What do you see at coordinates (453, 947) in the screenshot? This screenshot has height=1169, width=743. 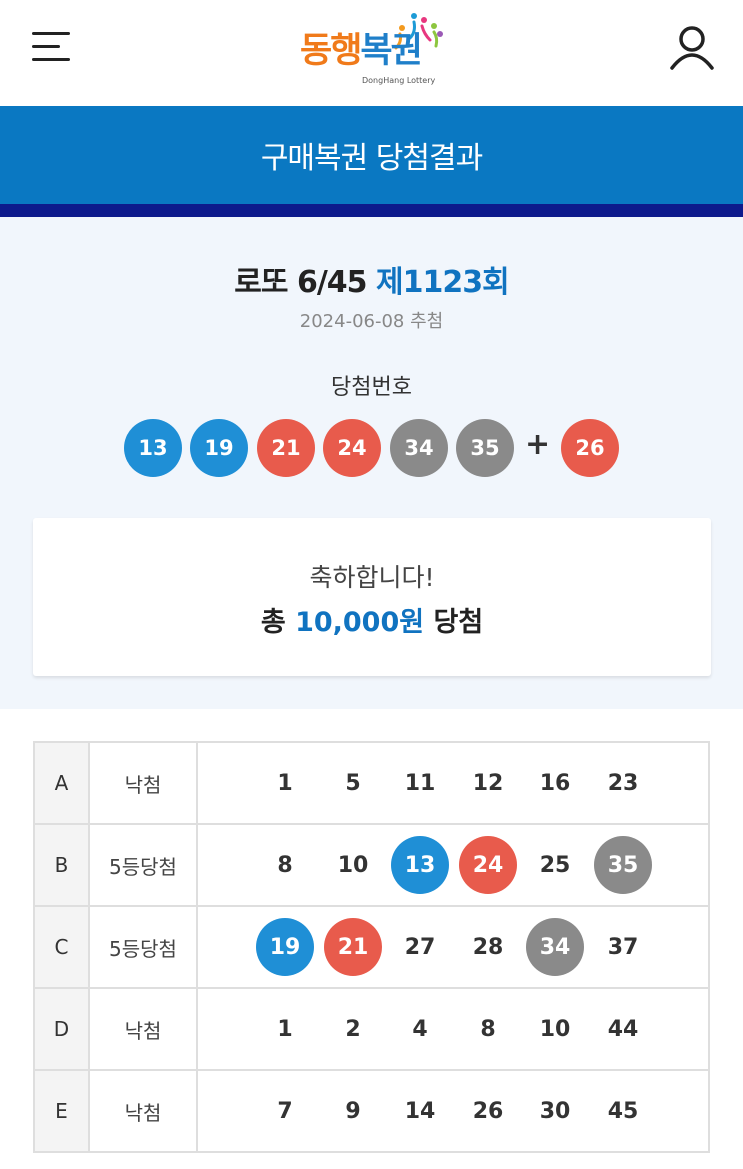 I see `game-numbers: 19 21 27 28 34 37` at bounding box center [453, 947].